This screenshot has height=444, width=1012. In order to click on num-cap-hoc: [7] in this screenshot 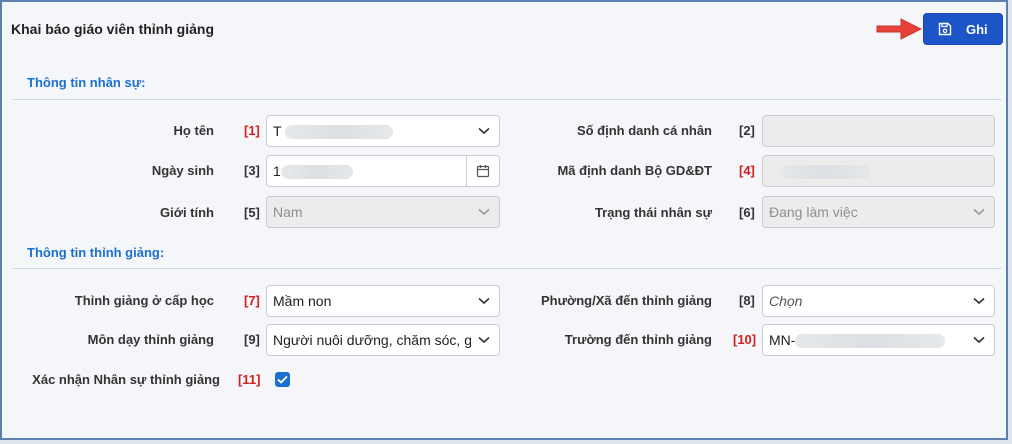, I will do `click(252, 300)`.